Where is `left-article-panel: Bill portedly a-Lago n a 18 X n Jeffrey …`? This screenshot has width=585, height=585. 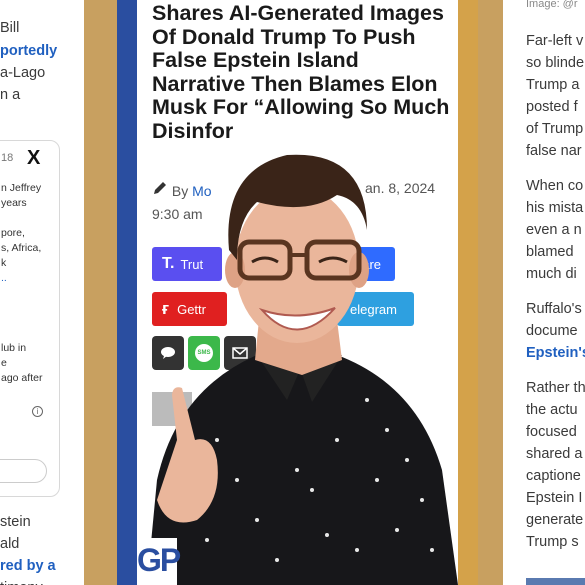
left-article-panel: Bill portedly a-Lago n a 18 X n Jeffrey … is located at coordinates (42, 292).